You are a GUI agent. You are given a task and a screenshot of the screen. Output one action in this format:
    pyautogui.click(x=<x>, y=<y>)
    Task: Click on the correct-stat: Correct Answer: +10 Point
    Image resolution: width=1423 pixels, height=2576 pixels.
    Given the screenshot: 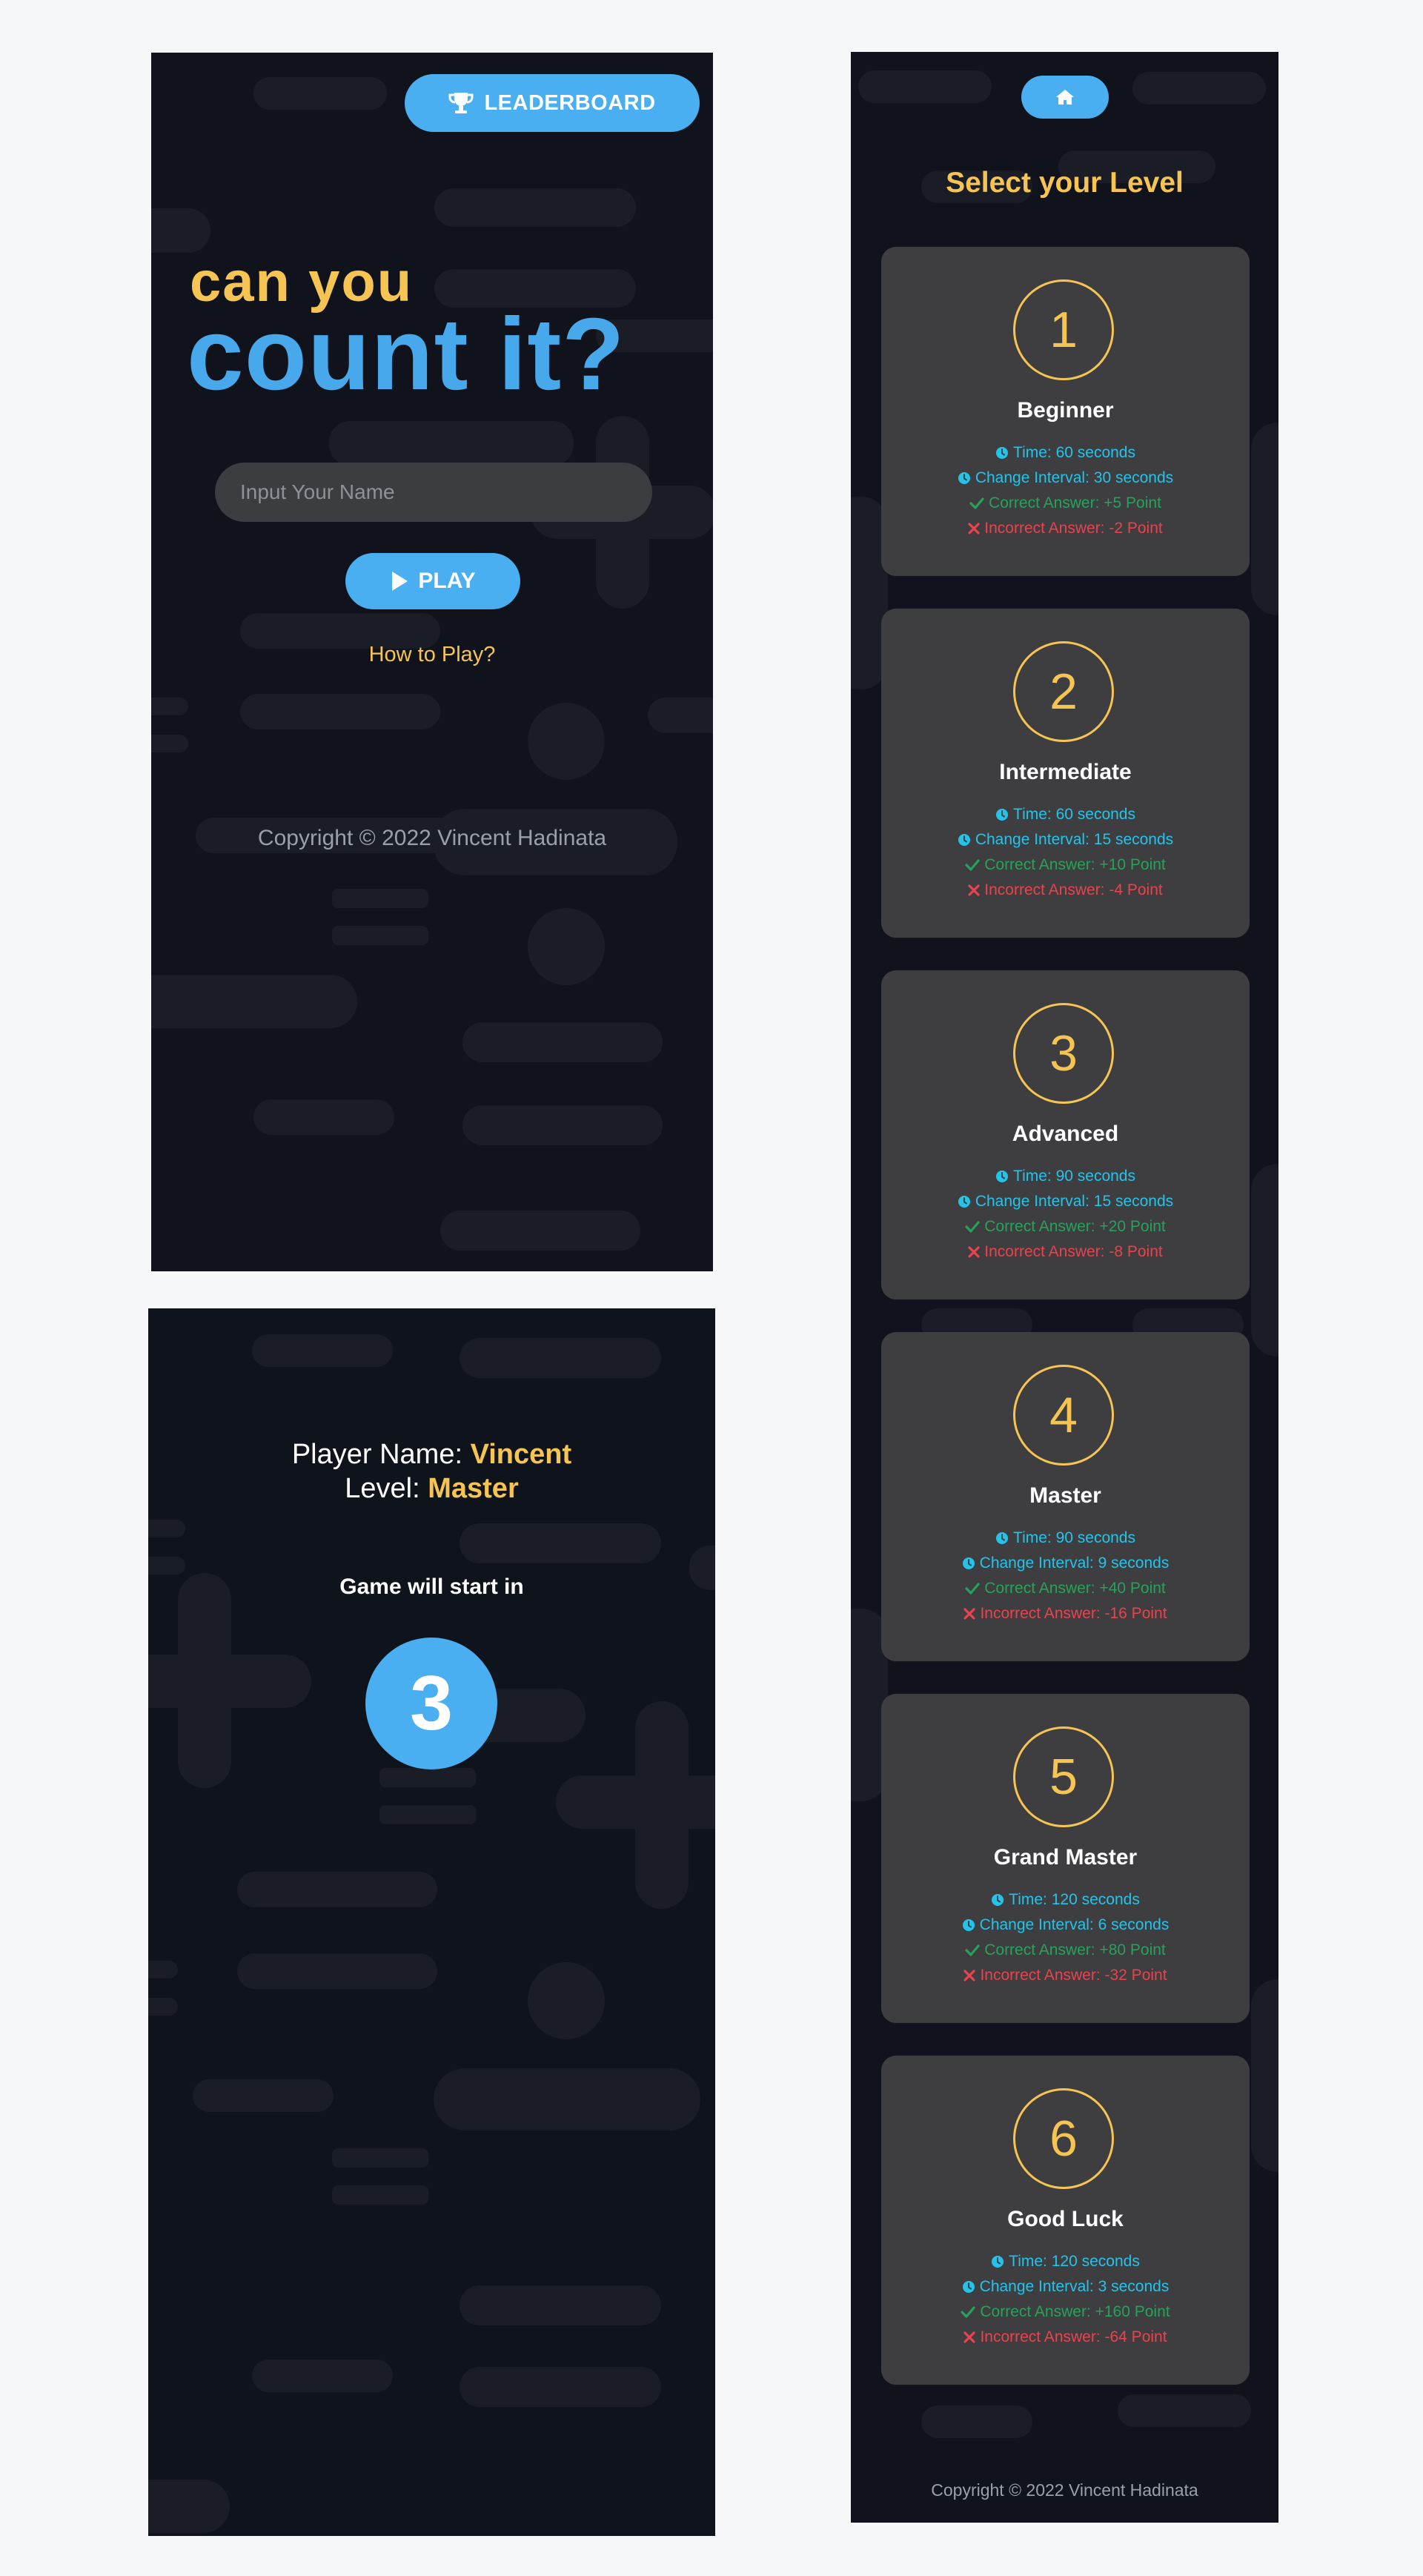 What is the action you would take?
    pyautogui.click(x=1065, y=865)
    